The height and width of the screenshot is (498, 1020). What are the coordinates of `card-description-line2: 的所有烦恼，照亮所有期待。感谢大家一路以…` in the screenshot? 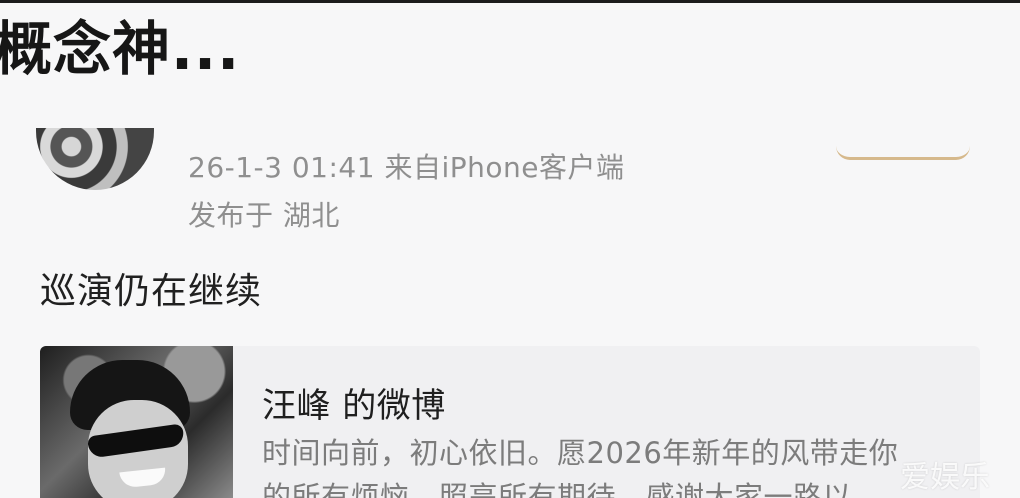 It's located at (572, 489).